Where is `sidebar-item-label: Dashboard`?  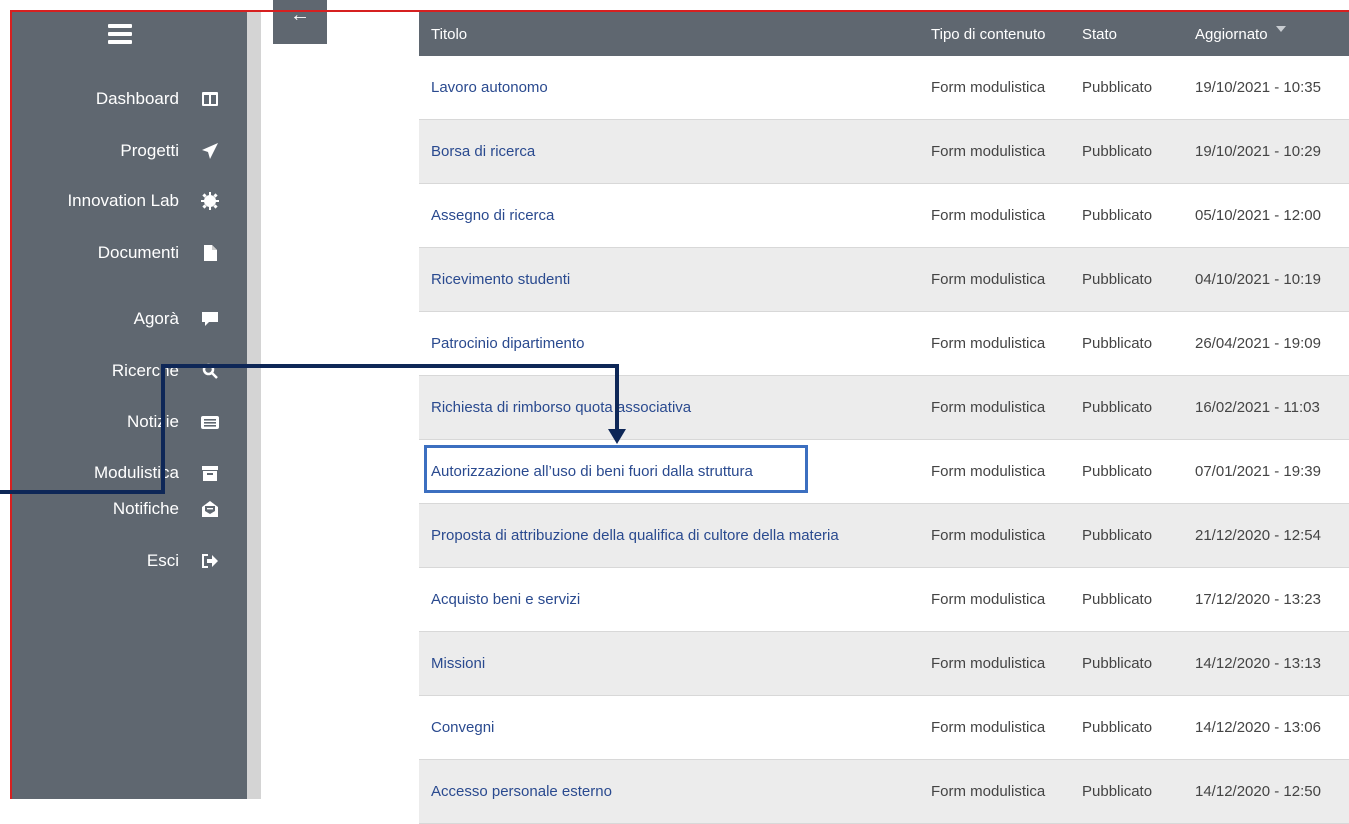 sidebar-item-label: Dashboard is located at coordinates (137, 98).